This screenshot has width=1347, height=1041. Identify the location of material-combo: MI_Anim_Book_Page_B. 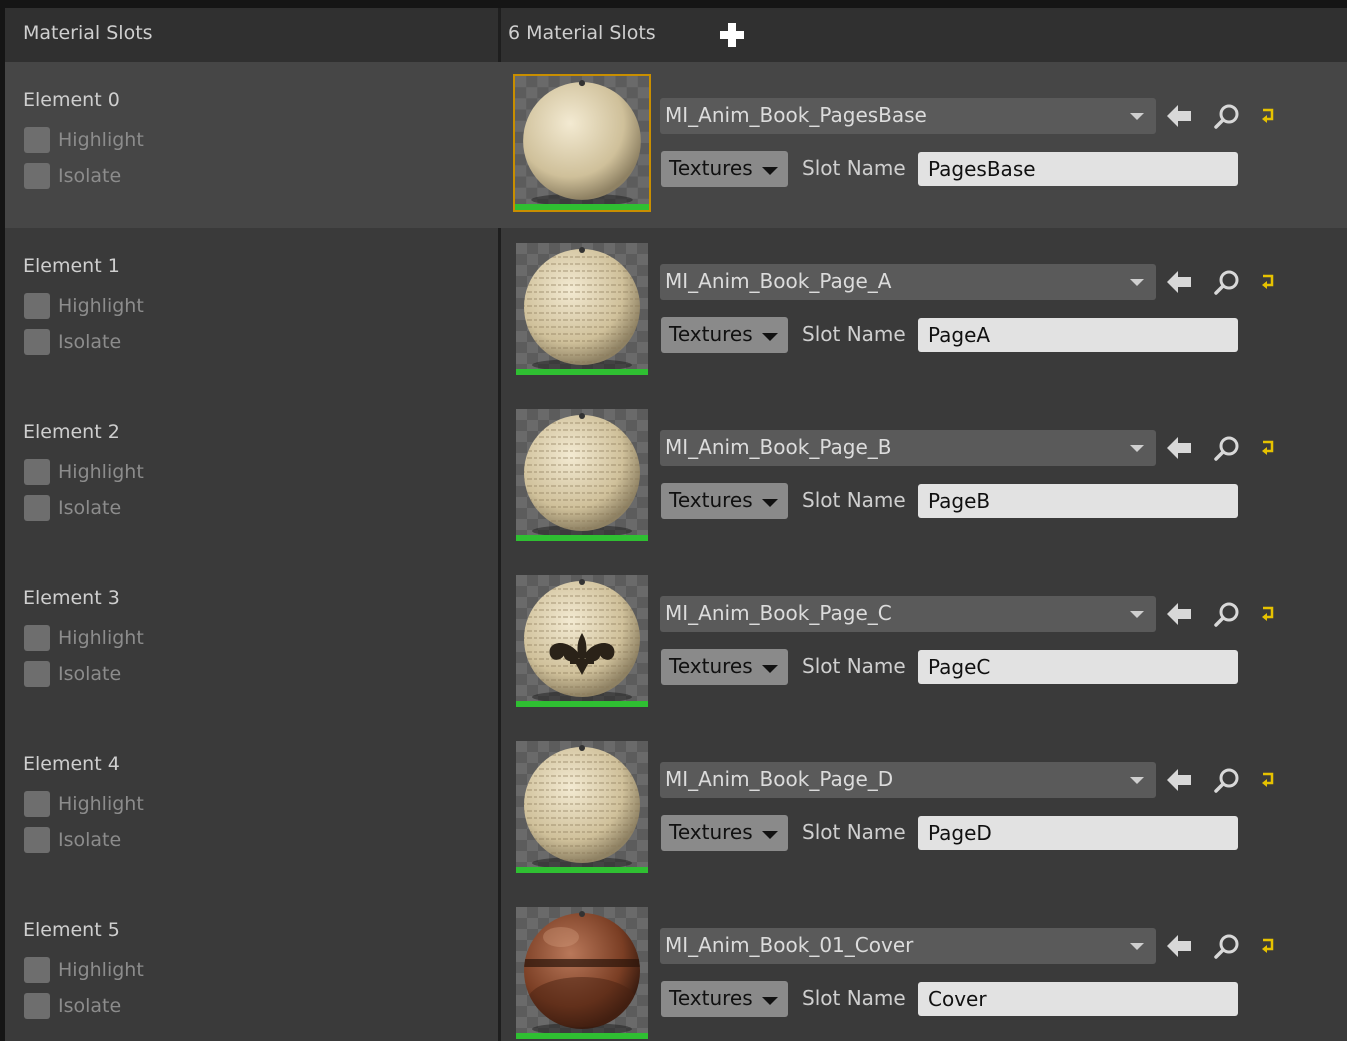
(908, 448).